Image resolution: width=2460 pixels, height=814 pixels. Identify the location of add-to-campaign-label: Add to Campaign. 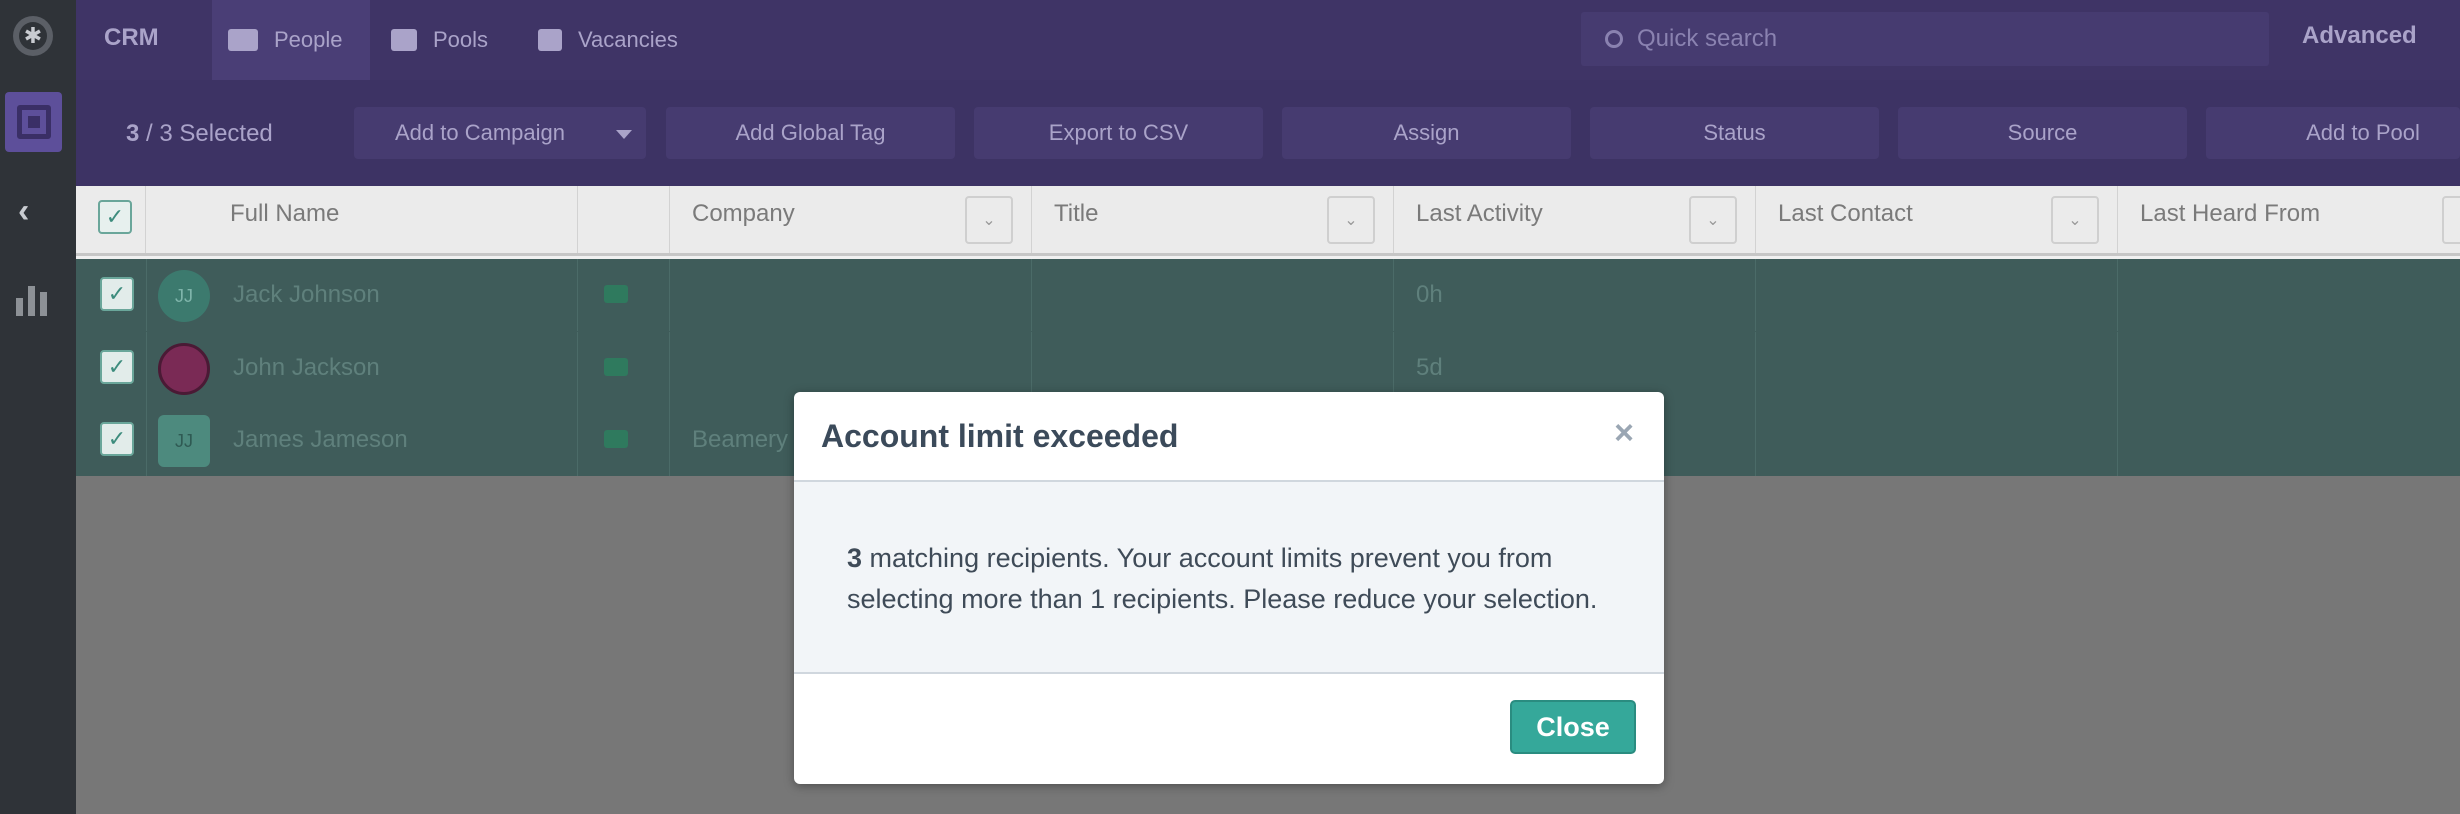
(480, 132).